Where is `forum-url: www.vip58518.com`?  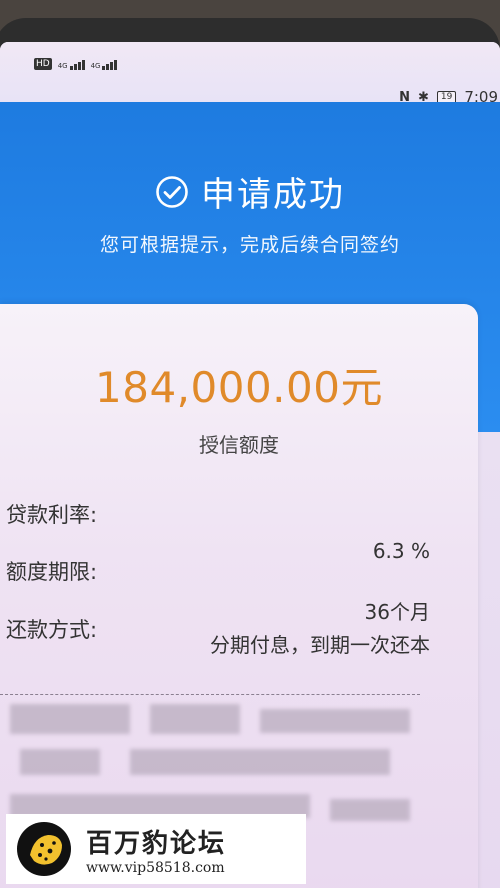
forum-url: www.vip58518.com is located at coordinates (155, 867).